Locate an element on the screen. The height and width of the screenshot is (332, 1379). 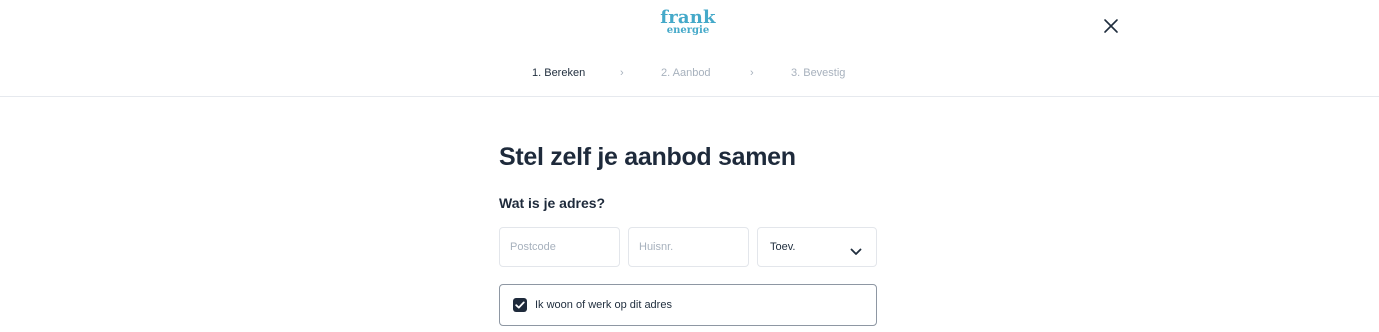
frank-energie-logo: frank energie is located at coordinates (688, 22).